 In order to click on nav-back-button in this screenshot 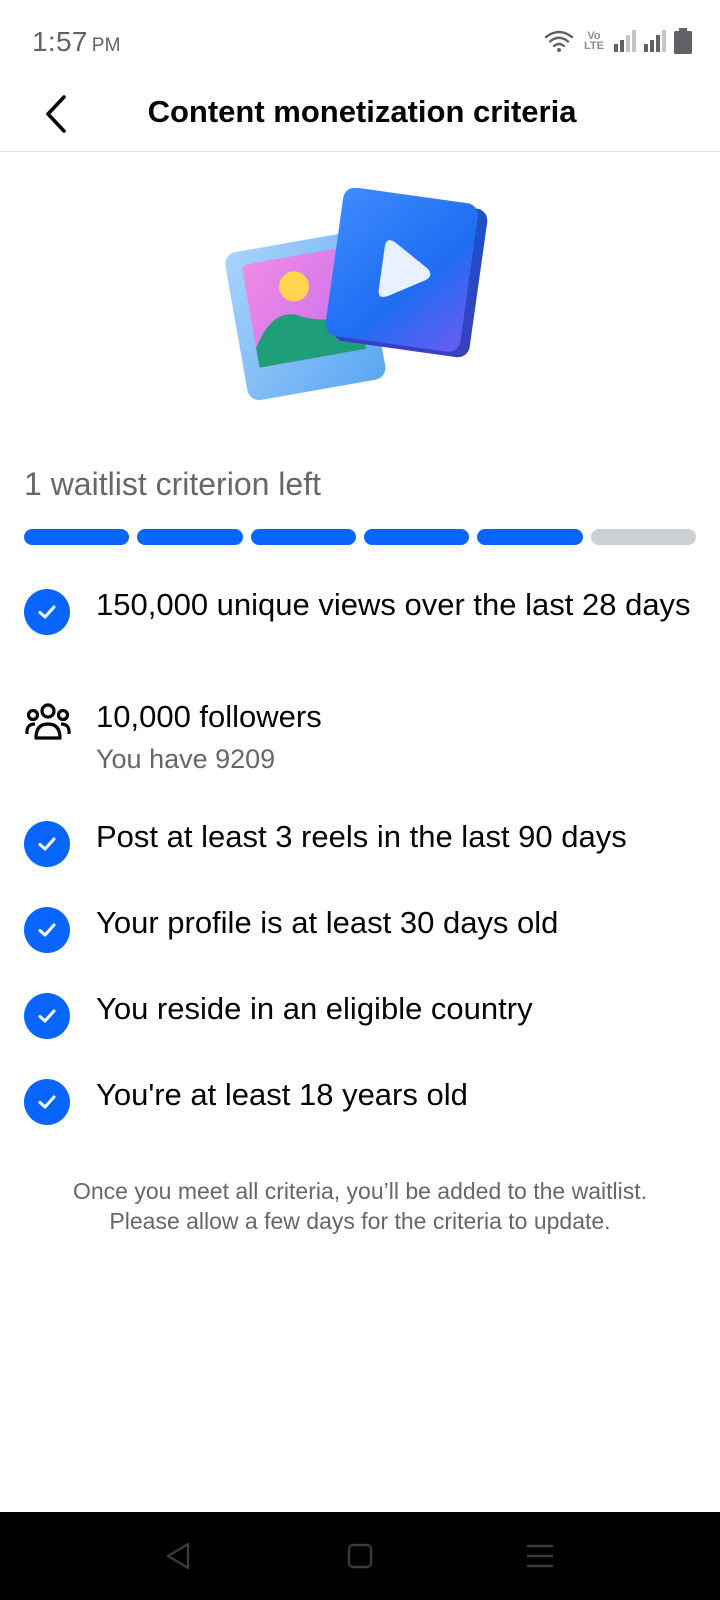, I will do `click(178, 1556)`.